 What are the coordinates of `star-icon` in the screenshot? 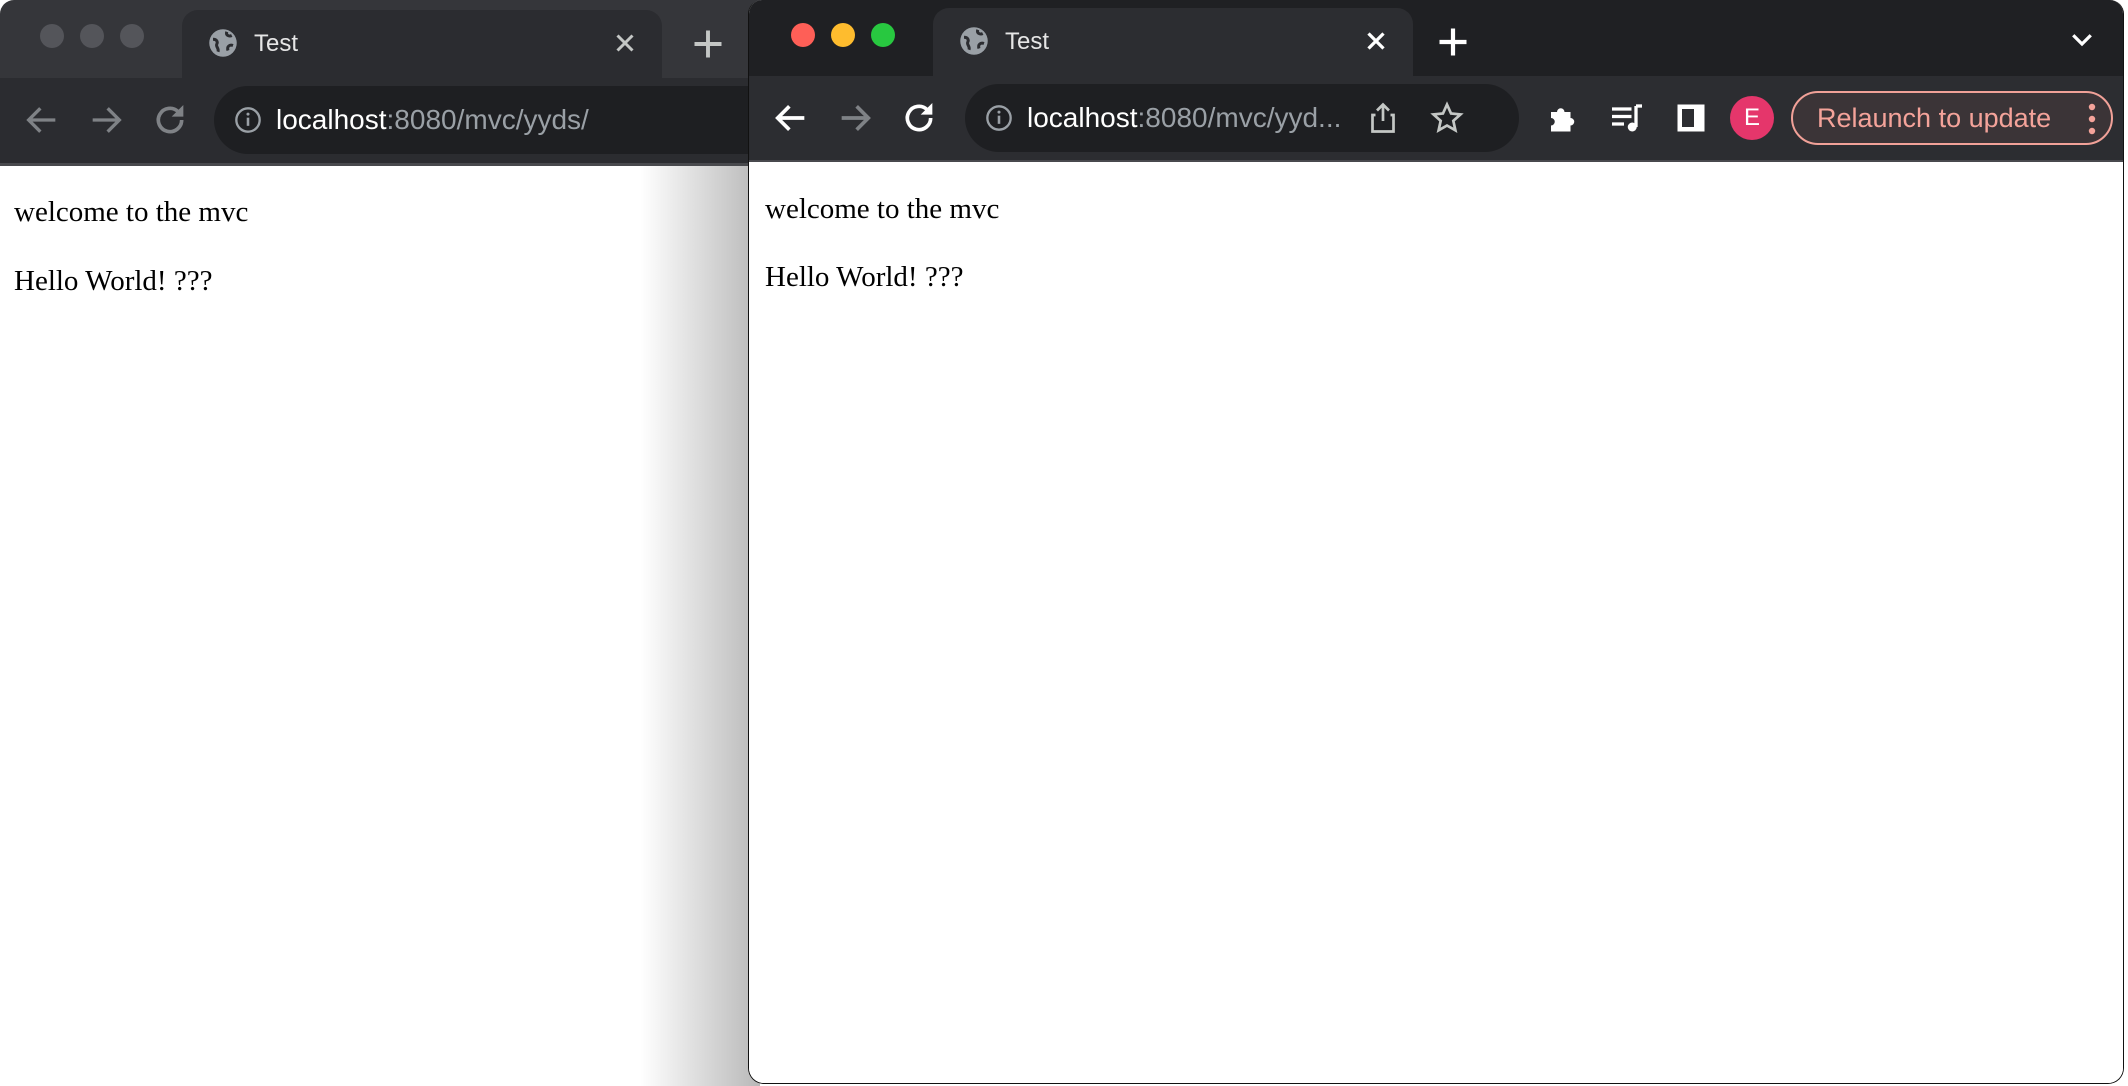 It's located at (1447, 118).